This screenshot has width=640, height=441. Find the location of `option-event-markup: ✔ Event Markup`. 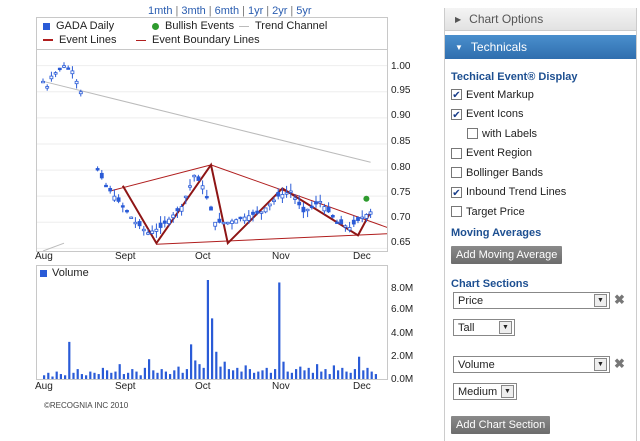

option-event-markup: ✔ Event Markup is located at coordinates (543, 95).